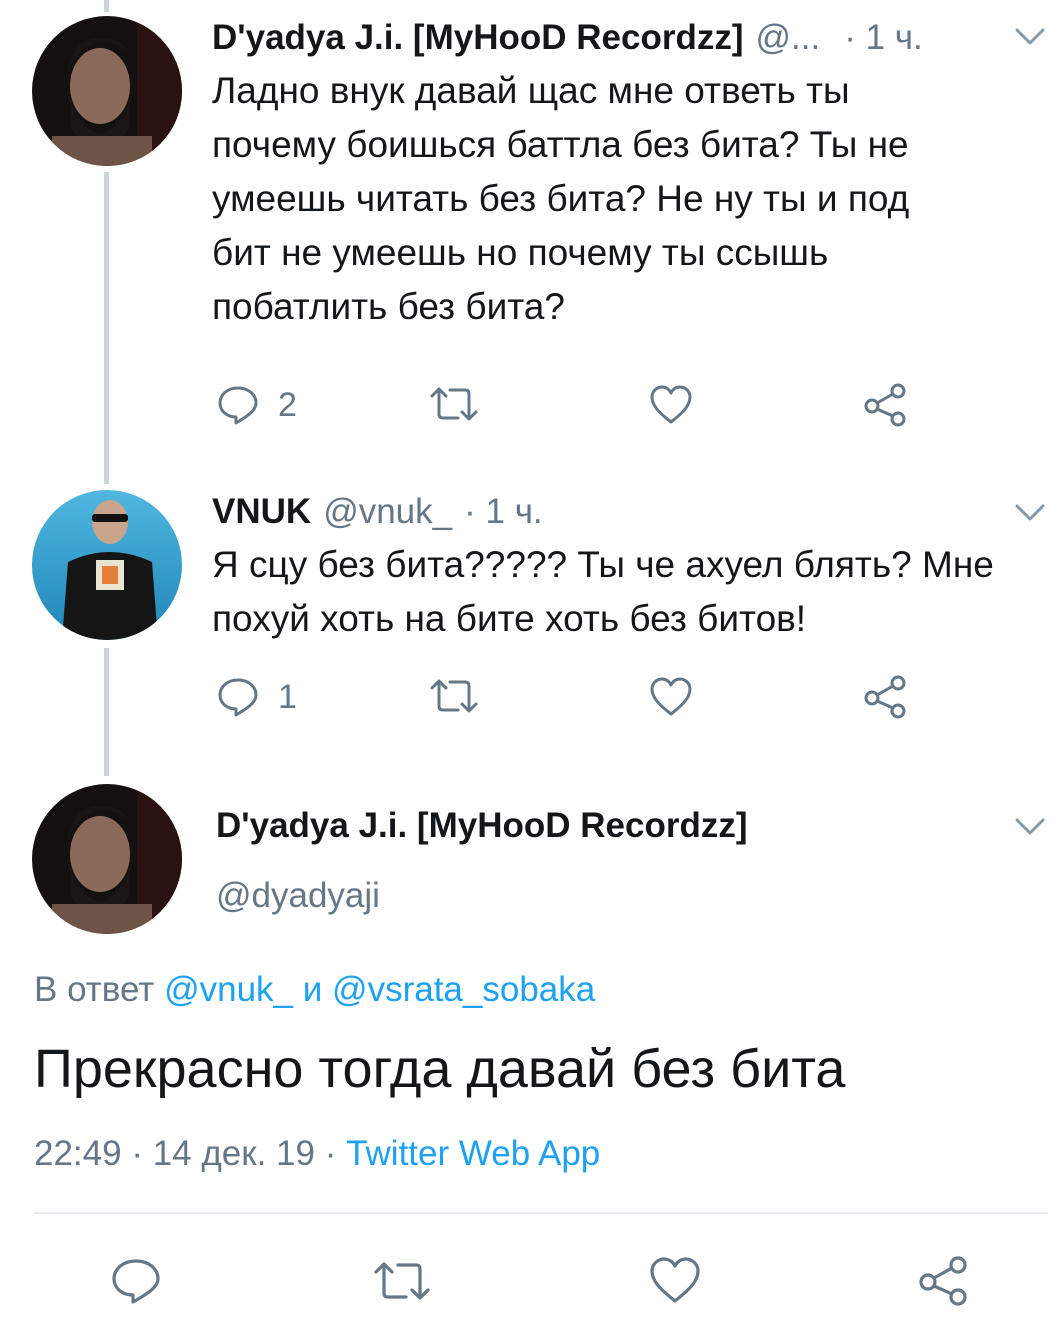 This screenshot has width=1060, height=1344. What do you see at coordinates (473, 1153) in the screenshot?
I see `tweet-source-link: Twitter Web App` at bounding box center [473, 1153].